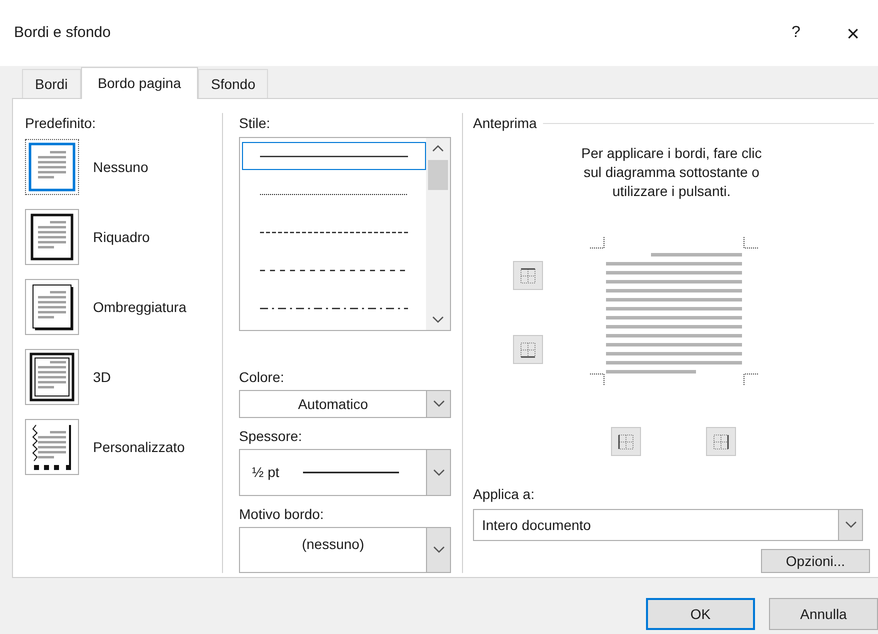 This screenshot has height=634, width=878. I want to click on field-label: Motivo bordo:, so click(282, 514).